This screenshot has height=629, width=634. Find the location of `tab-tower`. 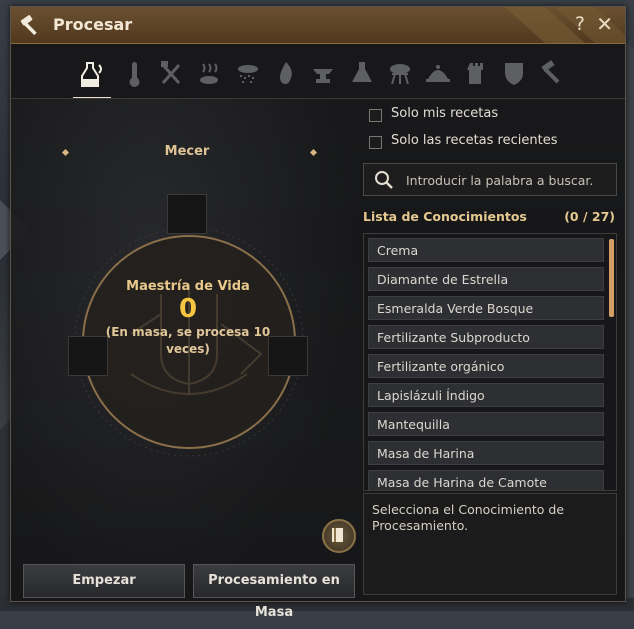

tab-tower is located at coordinates (476, 75).